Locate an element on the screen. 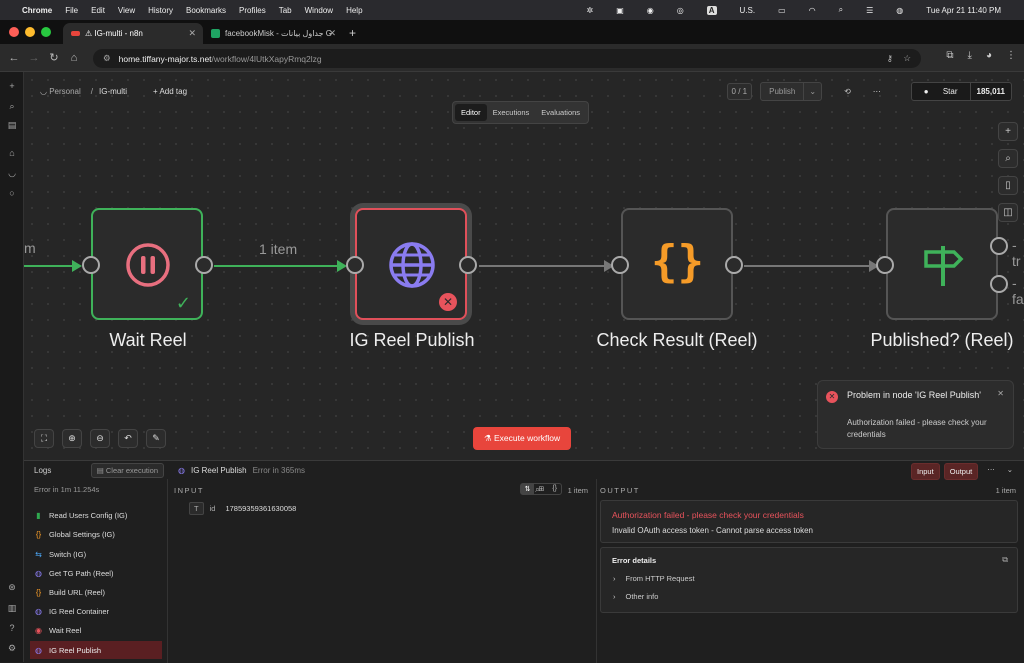 Image resolution: width=1024 pixels, height=663 pixels. play-status-icon: ◉ is located at coordinates (650, 10).